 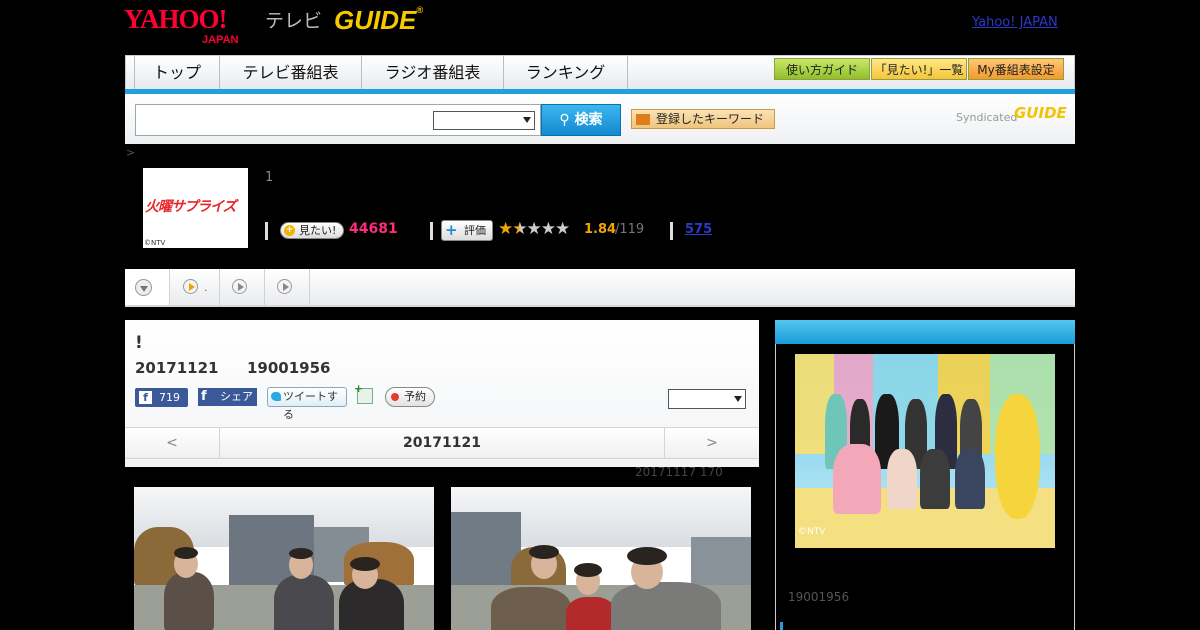 I want to click on episode-date-nav: < 20171121 >, so click(x=442, y=443).